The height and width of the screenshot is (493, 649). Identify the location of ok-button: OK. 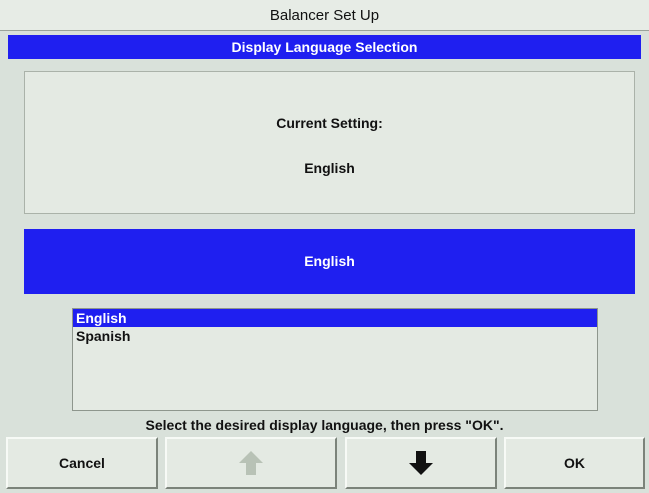
(574, 463).